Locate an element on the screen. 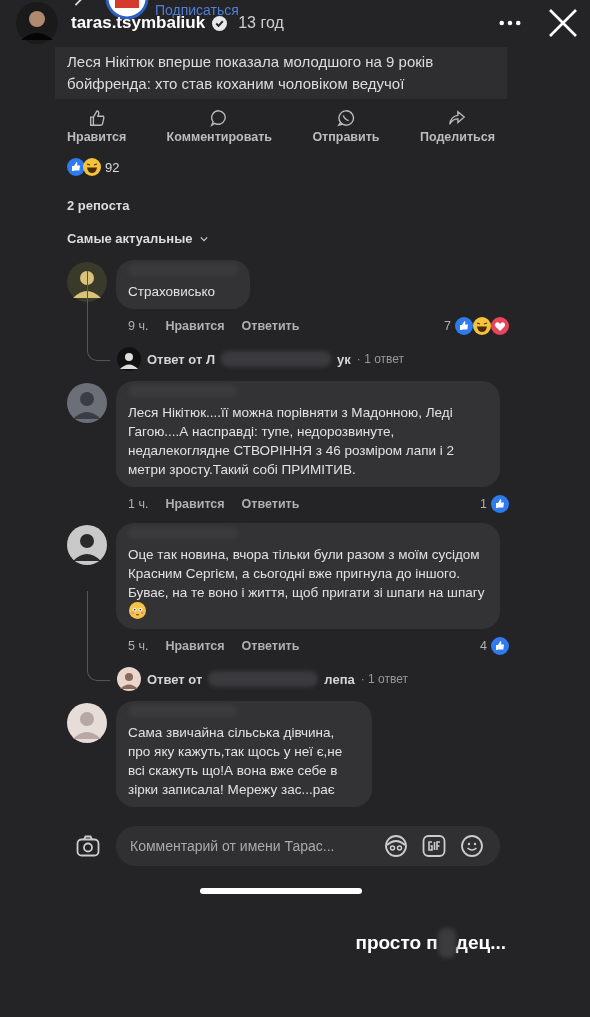 The image size is (590, 1017). comment-time: 1 ч. is located at coordinates (138, 504).